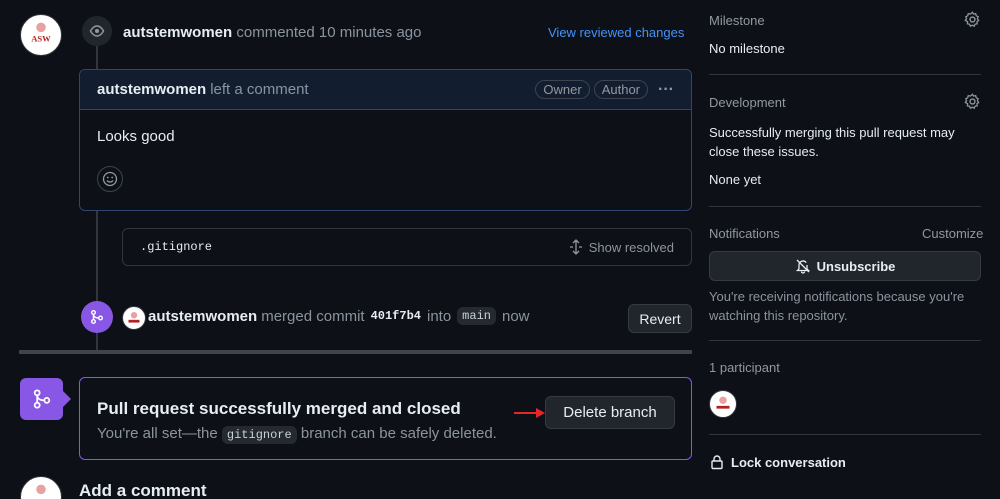  What do you see at coordinates (515, 316) in the screenshot?
I see `time-text: now` at bounding box center [515, 316].